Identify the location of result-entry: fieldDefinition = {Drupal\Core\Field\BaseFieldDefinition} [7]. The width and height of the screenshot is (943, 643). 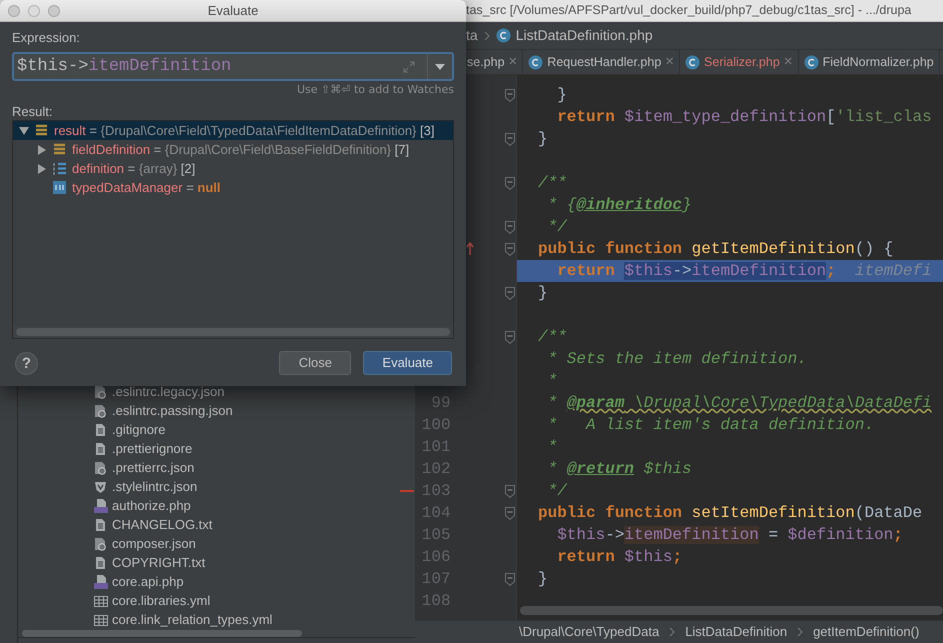
(241, 149).